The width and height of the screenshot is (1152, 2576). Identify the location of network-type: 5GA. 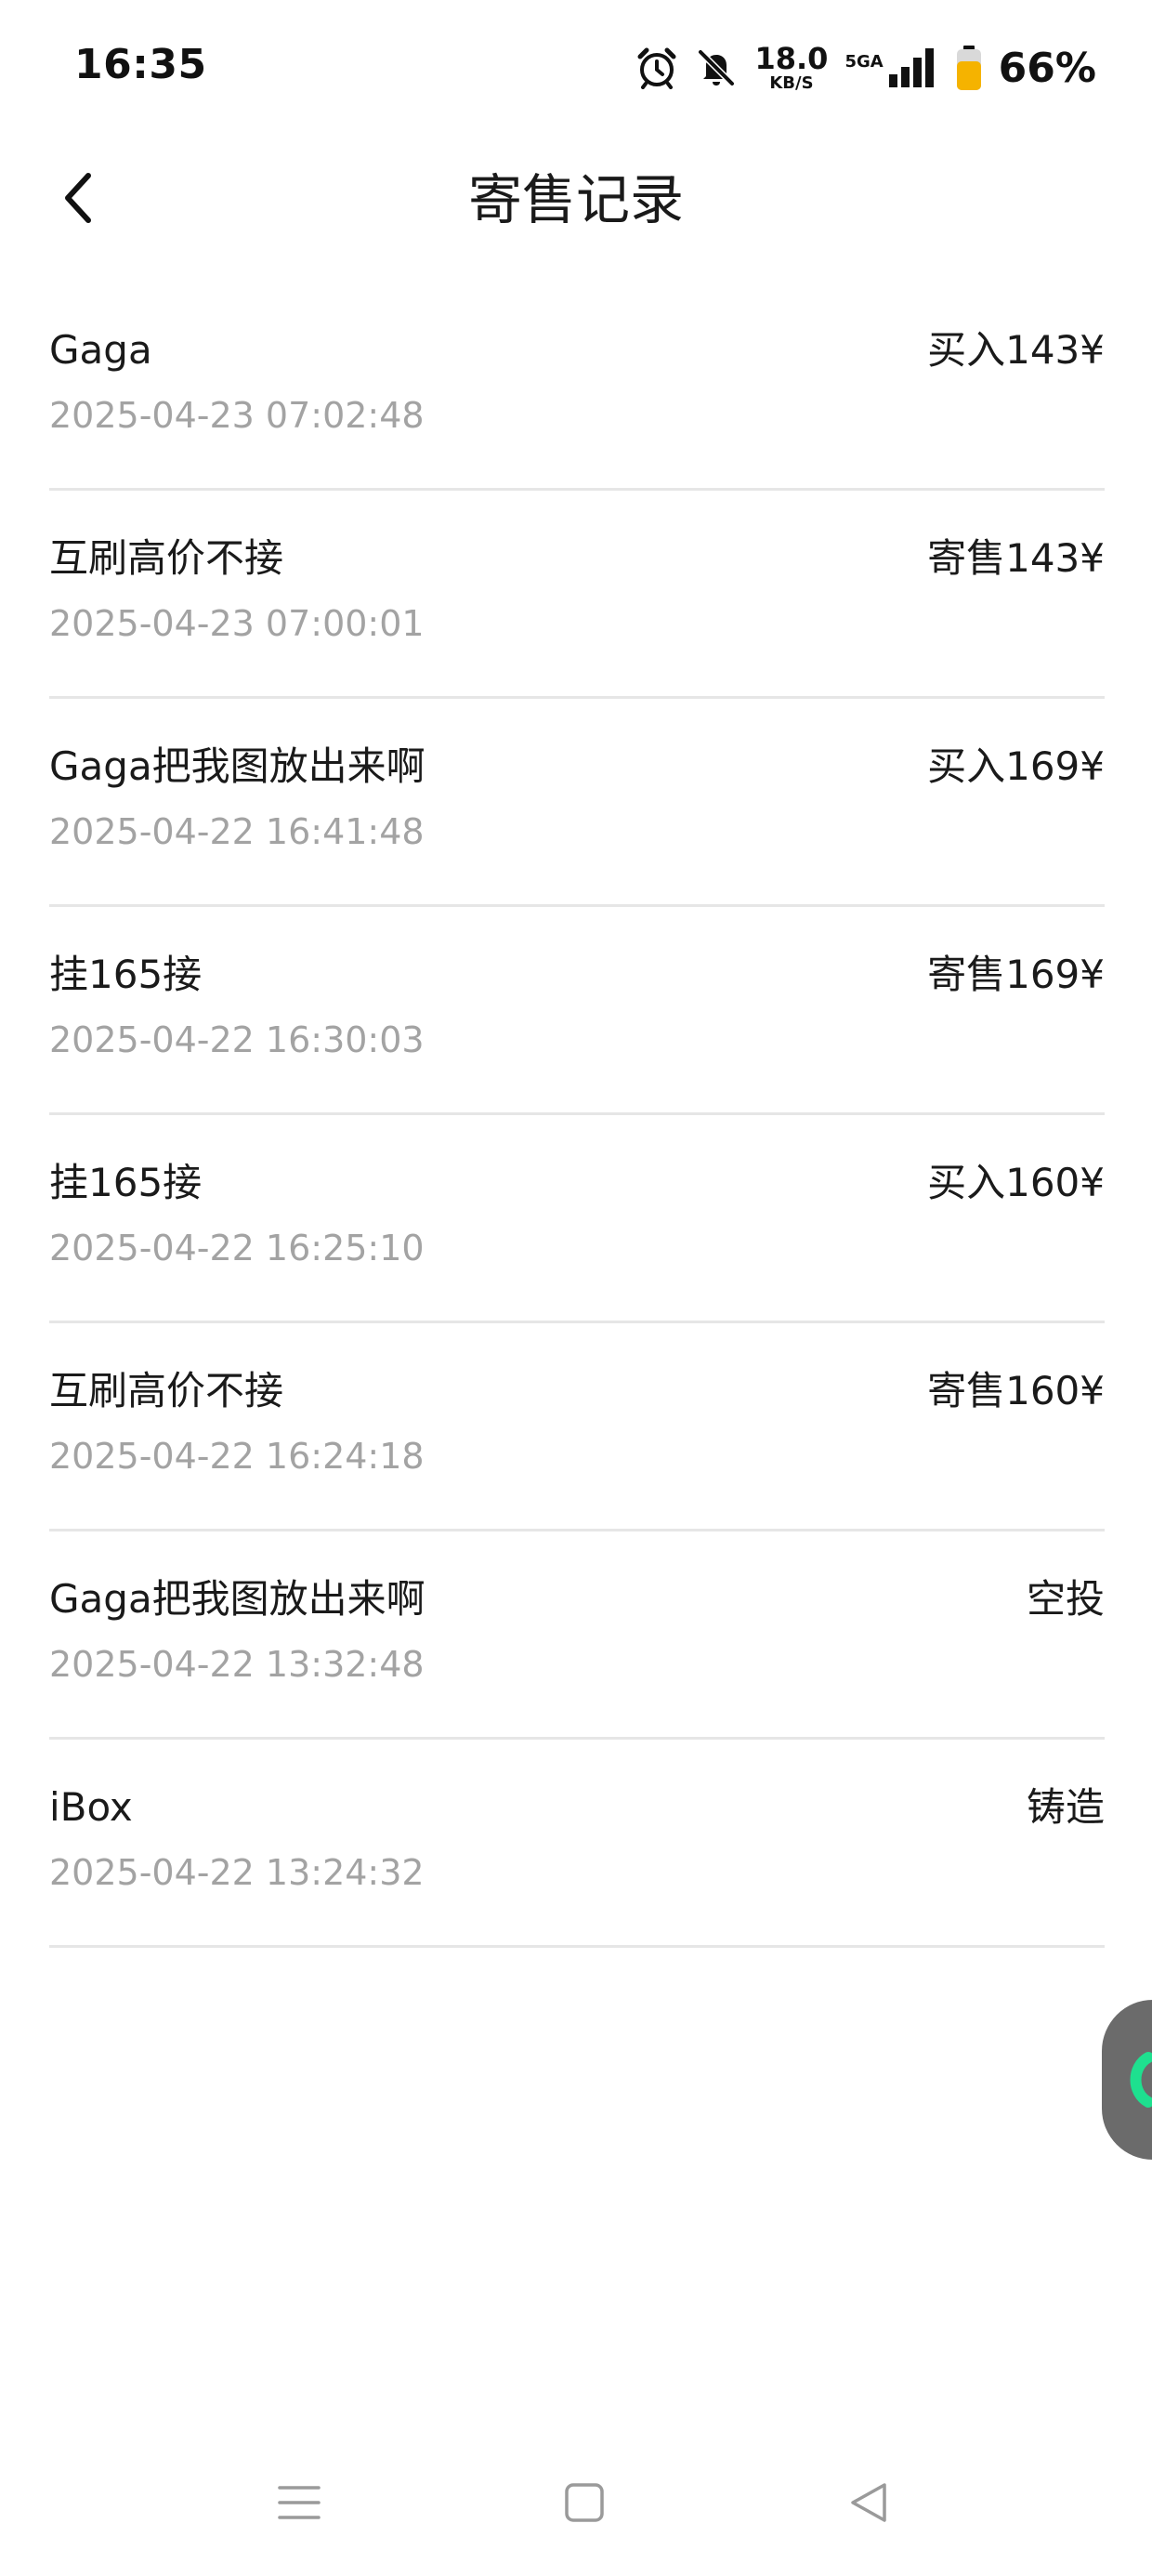
(864, 62).